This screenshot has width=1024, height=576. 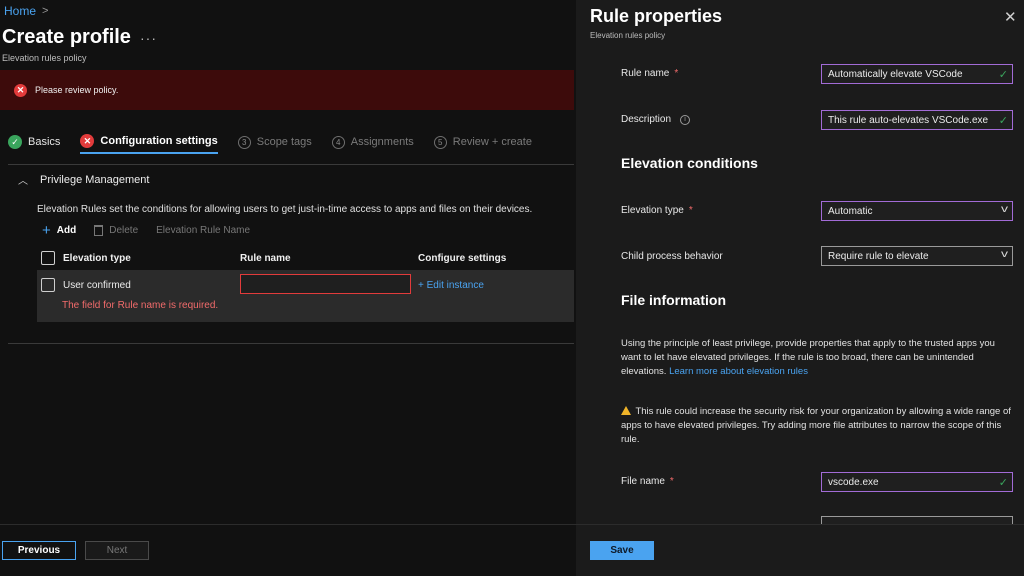 I want to click on save-button: Save, so click(x=622, y=550).